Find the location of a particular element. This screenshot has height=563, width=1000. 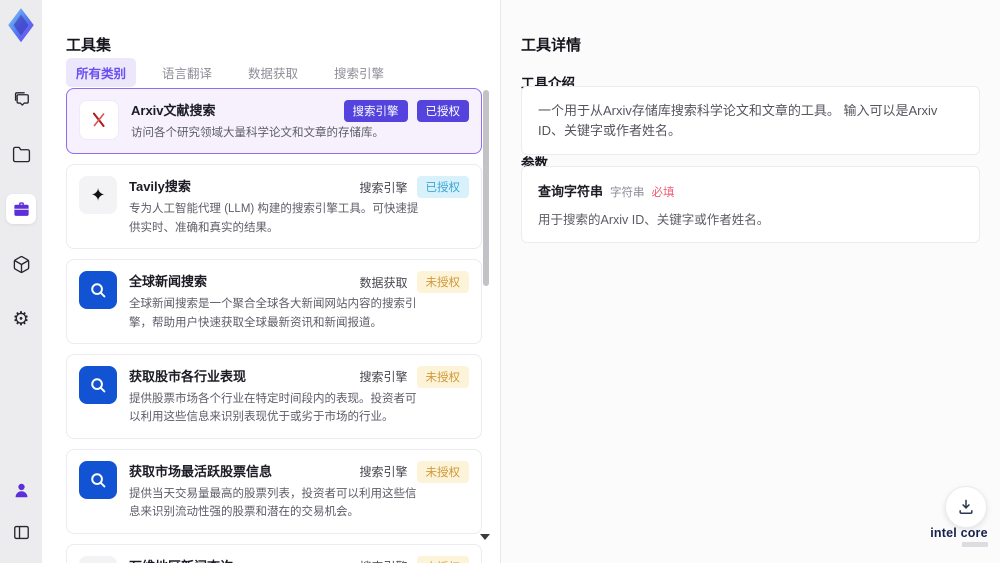

tab-search-engine: 搜索引擎 is located at coordinates (359, 72).